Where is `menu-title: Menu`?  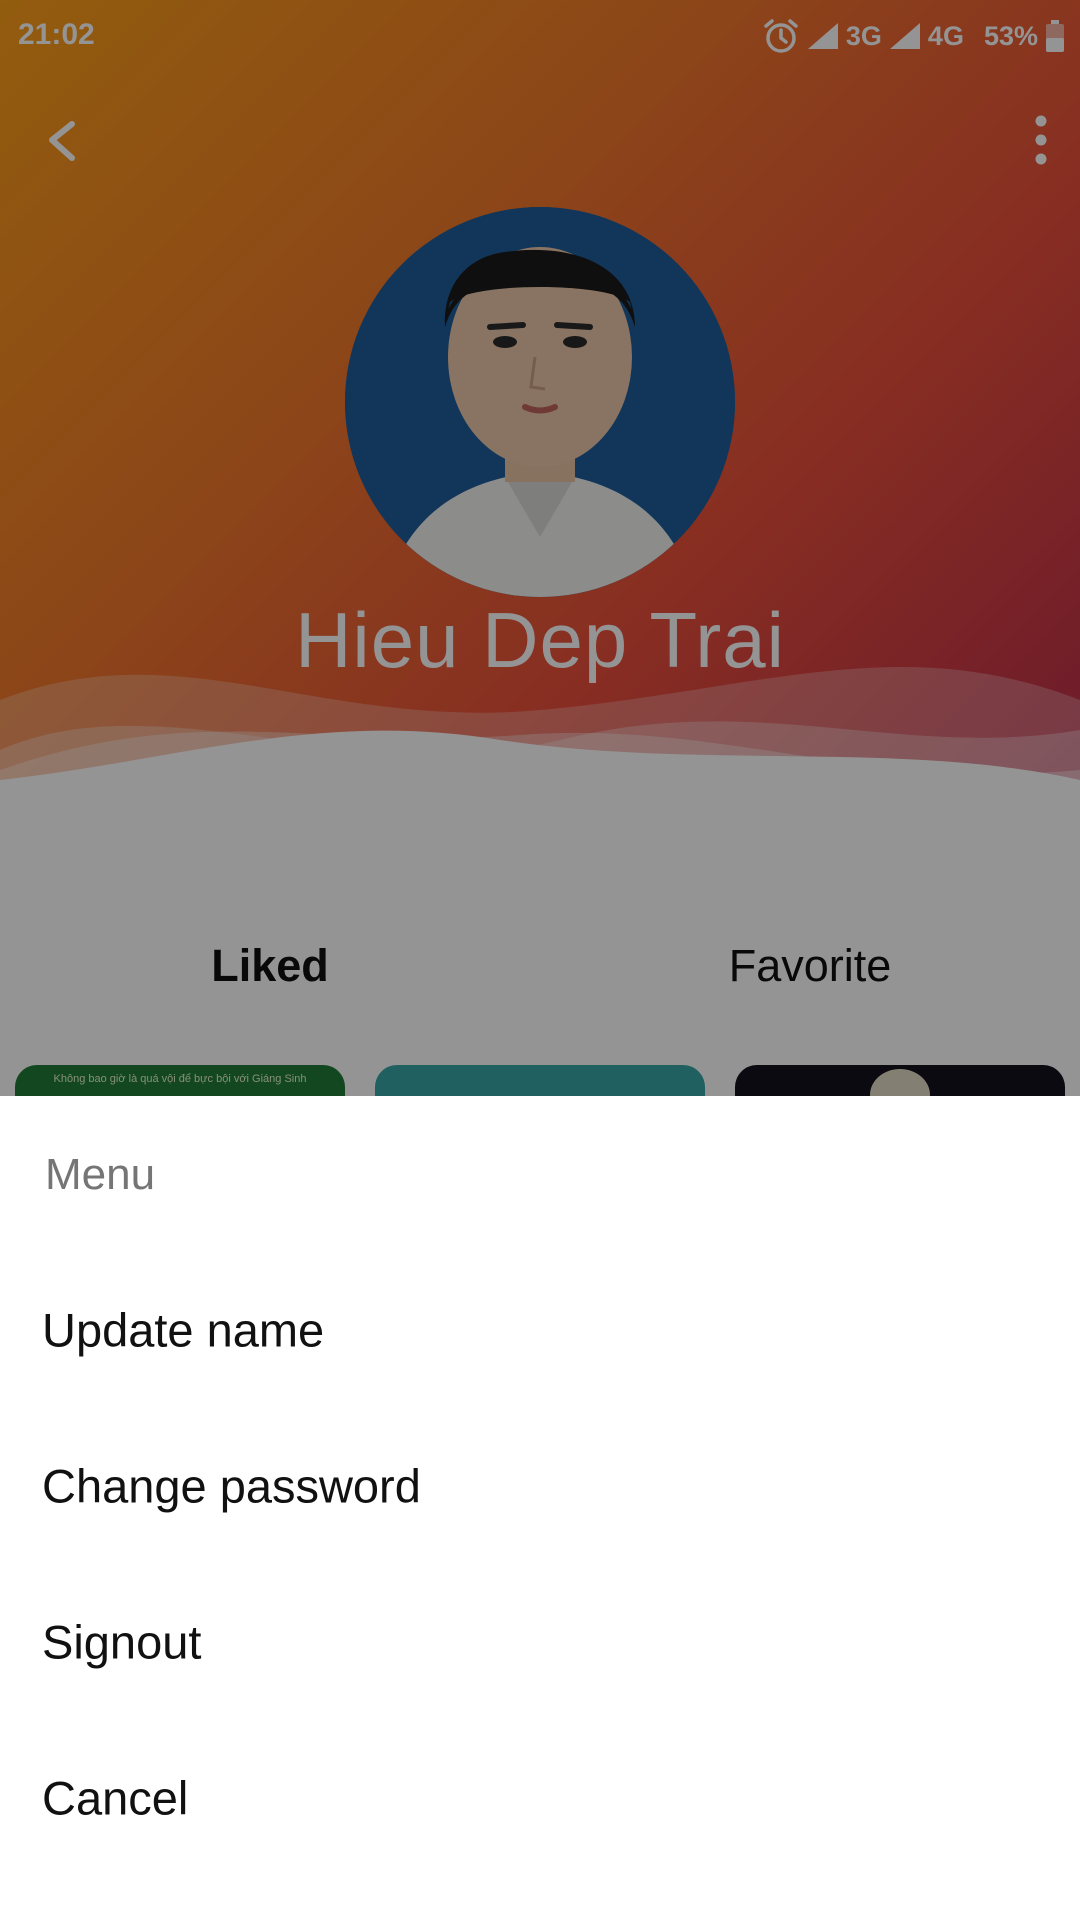 menu-title: Menu is located at coordinates (100, 1174).